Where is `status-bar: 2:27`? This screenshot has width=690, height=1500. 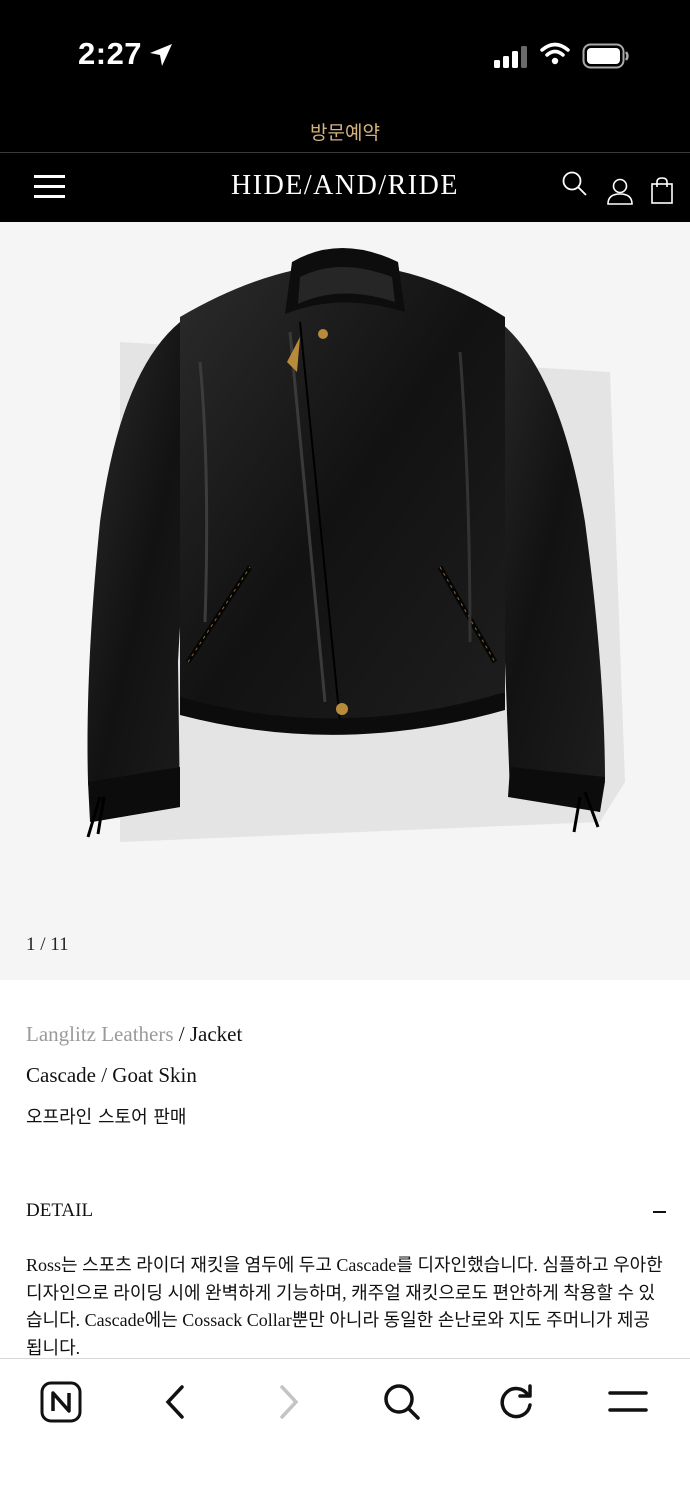
status-bar: 2:27 is located at coordinates (345, 55).